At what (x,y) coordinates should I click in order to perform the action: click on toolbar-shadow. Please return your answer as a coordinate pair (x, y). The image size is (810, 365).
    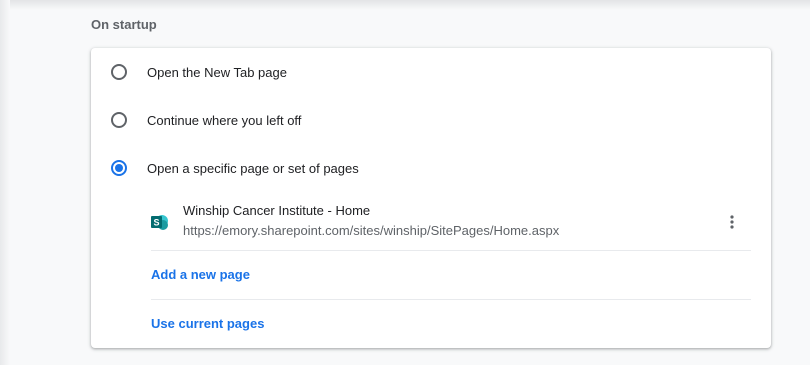
    Looking at the image, I should click on (405, 5).